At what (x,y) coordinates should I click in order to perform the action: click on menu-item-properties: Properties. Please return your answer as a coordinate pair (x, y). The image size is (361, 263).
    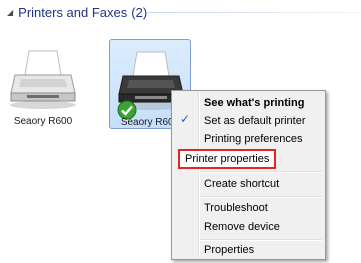
    Looking at the image, I should click on (229, 250).